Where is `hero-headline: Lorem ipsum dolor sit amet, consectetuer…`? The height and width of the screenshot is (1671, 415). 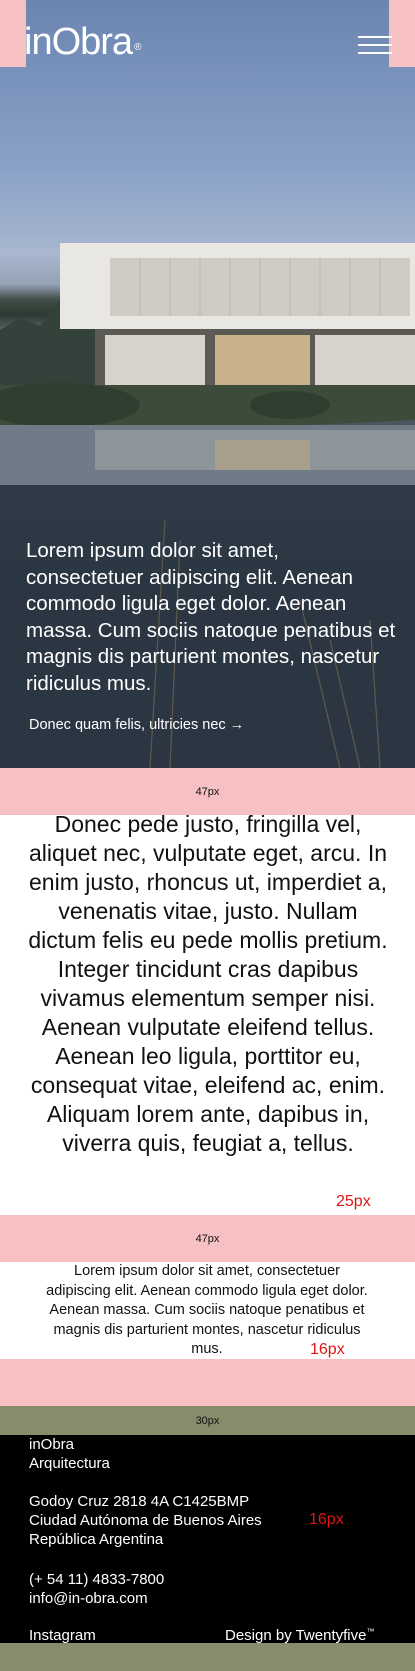
hero-headline: Lorem ipsum dolor sit amet, consectetuer… is located at coordinates (211, 617).